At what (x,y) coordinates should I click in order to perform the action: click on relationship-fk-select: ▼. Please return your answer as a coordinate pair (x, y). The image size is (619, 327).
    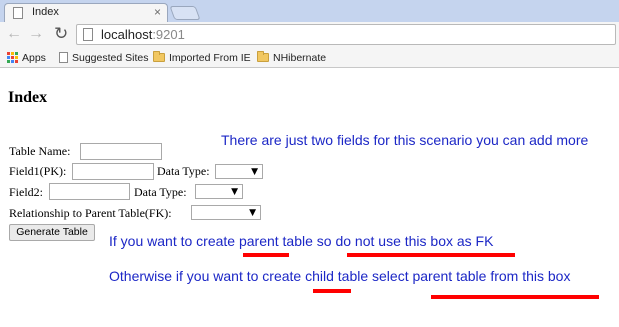
    Looking at the image, I should click on (226, 212).